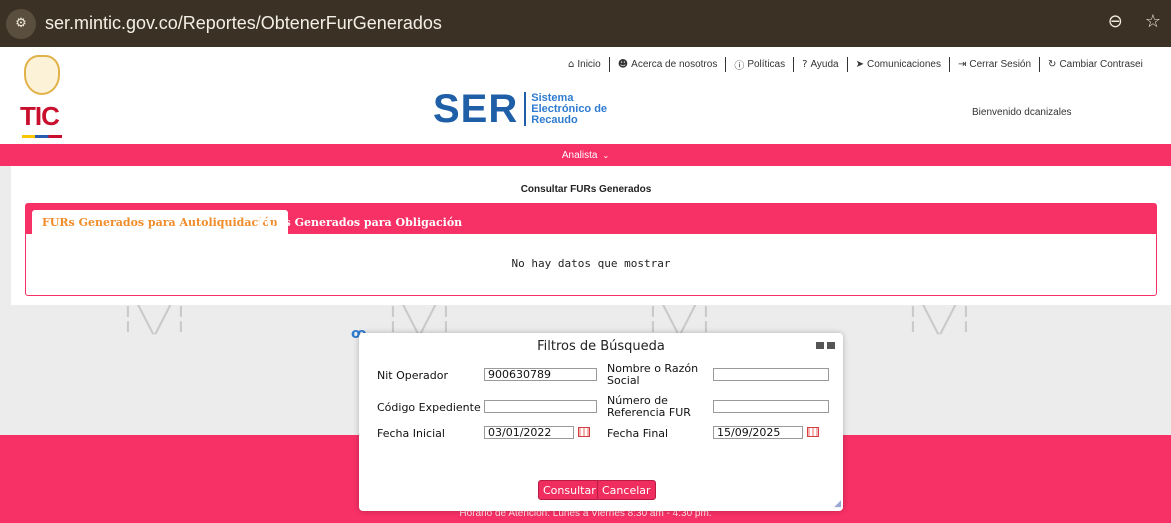 Image resolution: width=1171 pixels, height=523 pixels. What do you see at coordinates (525, 109) in the screenshot?
I see `ser-logo-divider` at bounding box center [525, 109].